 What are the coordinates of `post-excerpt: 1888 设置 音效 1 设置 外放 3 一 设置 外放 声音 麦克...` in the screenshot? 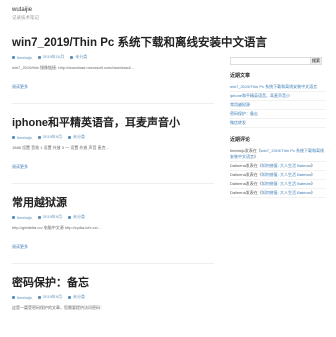 It's located at (60, 147).